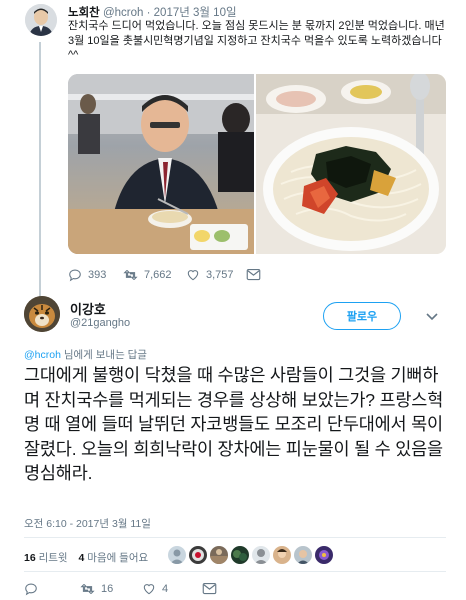 The image size is (466, 600). I want to click on retweet-count: 16, so click(107, 589).